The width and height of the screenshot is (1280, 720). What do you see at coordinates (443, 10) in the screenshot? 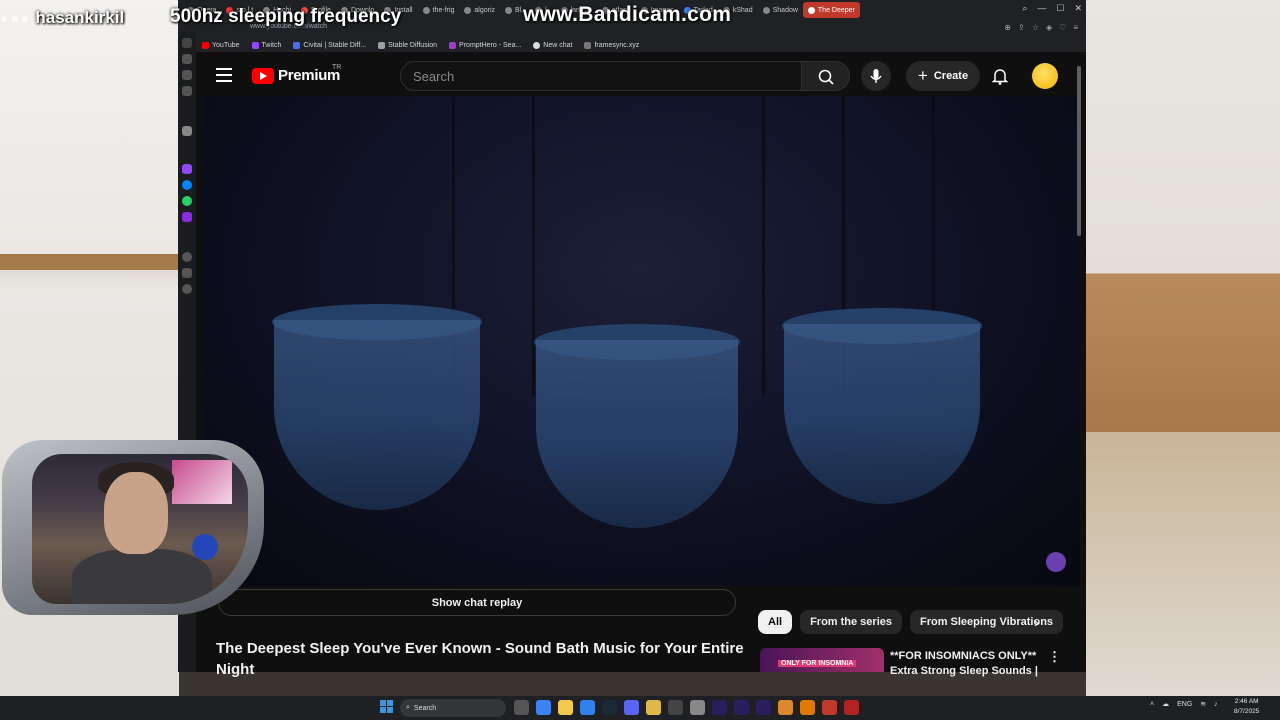
I see `tab-label: the-frig` at bounding box center [443, 10].